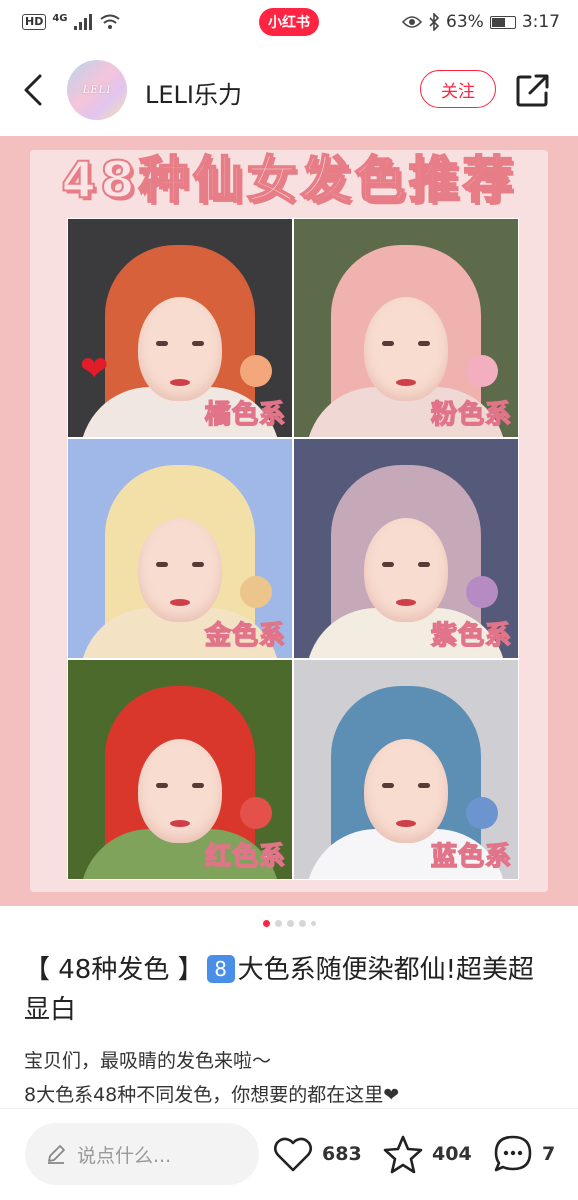 This screenshot has height=1200, width=578. I want to click on number-badge: 8, so click(220, 969).